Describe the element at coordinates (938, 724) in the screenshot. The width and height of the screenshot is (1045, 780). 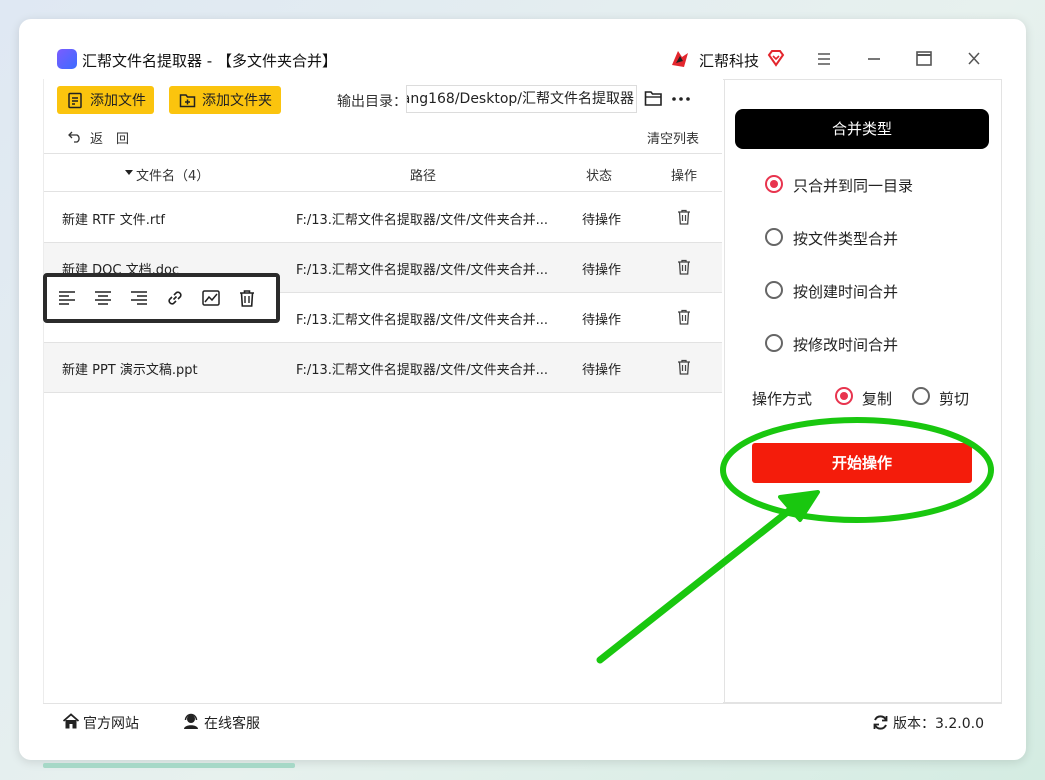
I see `version-text: 版本：3.2.0.0` at that location.